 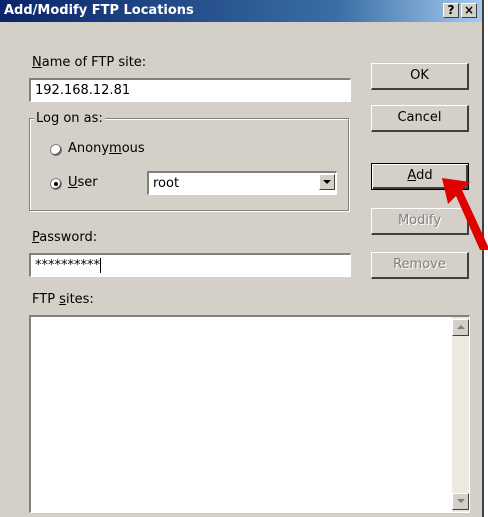 I want to click on anonymous-radio, so click(x=56, y=150).